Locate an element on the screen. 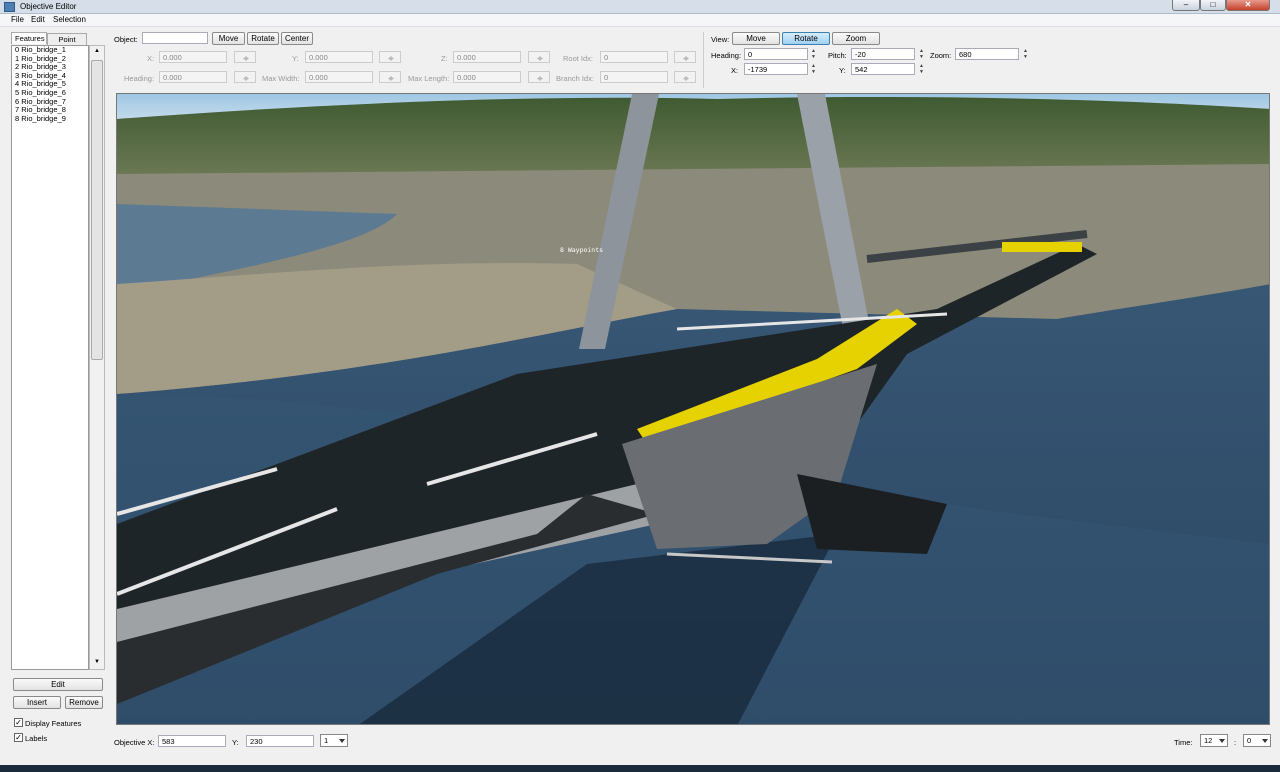 This screenshot has height=772, width=1280. far-yellow-stripe is located at coordinates (1042, 247).